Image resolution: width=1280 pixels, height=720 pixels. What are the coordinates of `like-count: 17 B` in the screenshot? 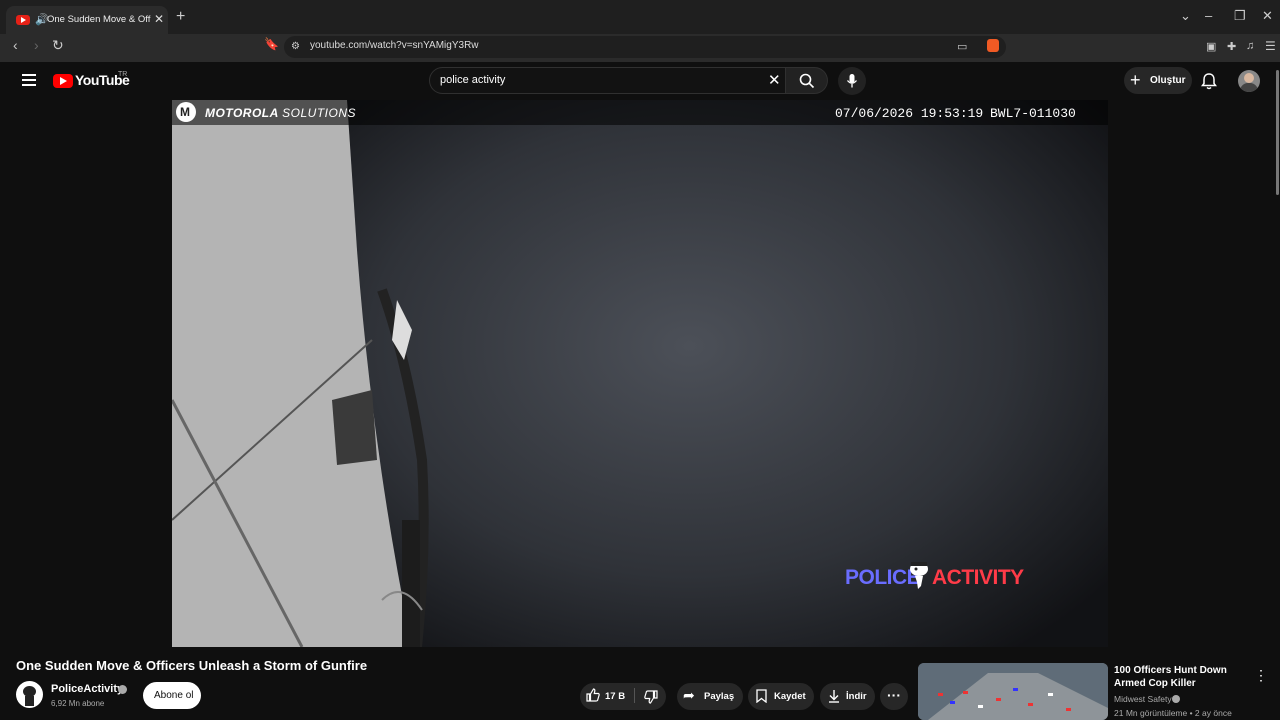 It's located at (615, 696).